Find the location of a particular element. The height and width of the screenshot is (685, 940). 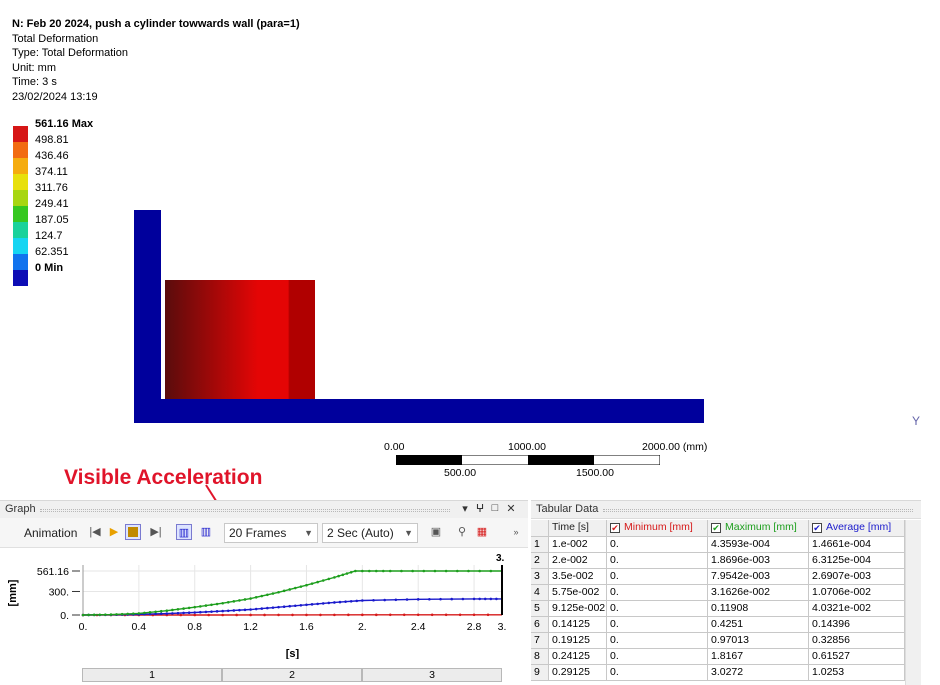

table-row: 80.241250.1.81670.61527 is located at coordinates (718, 657).